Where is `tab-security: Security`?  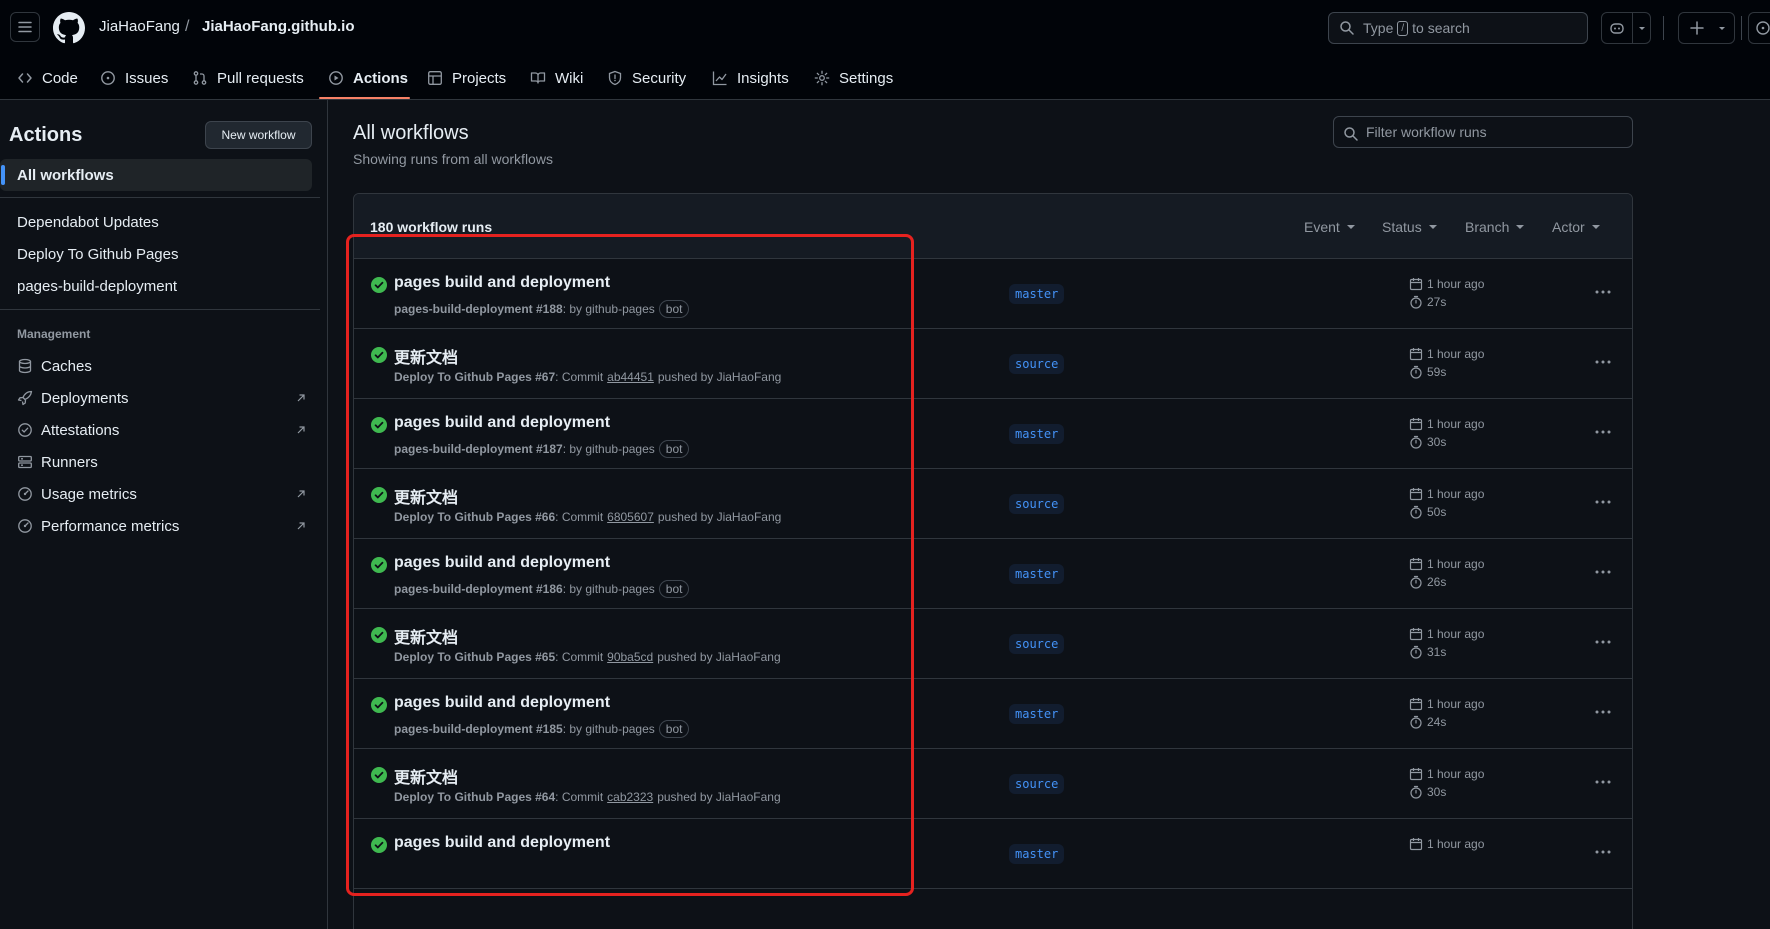 tab-security: Security is located at coordinates (646, 78).